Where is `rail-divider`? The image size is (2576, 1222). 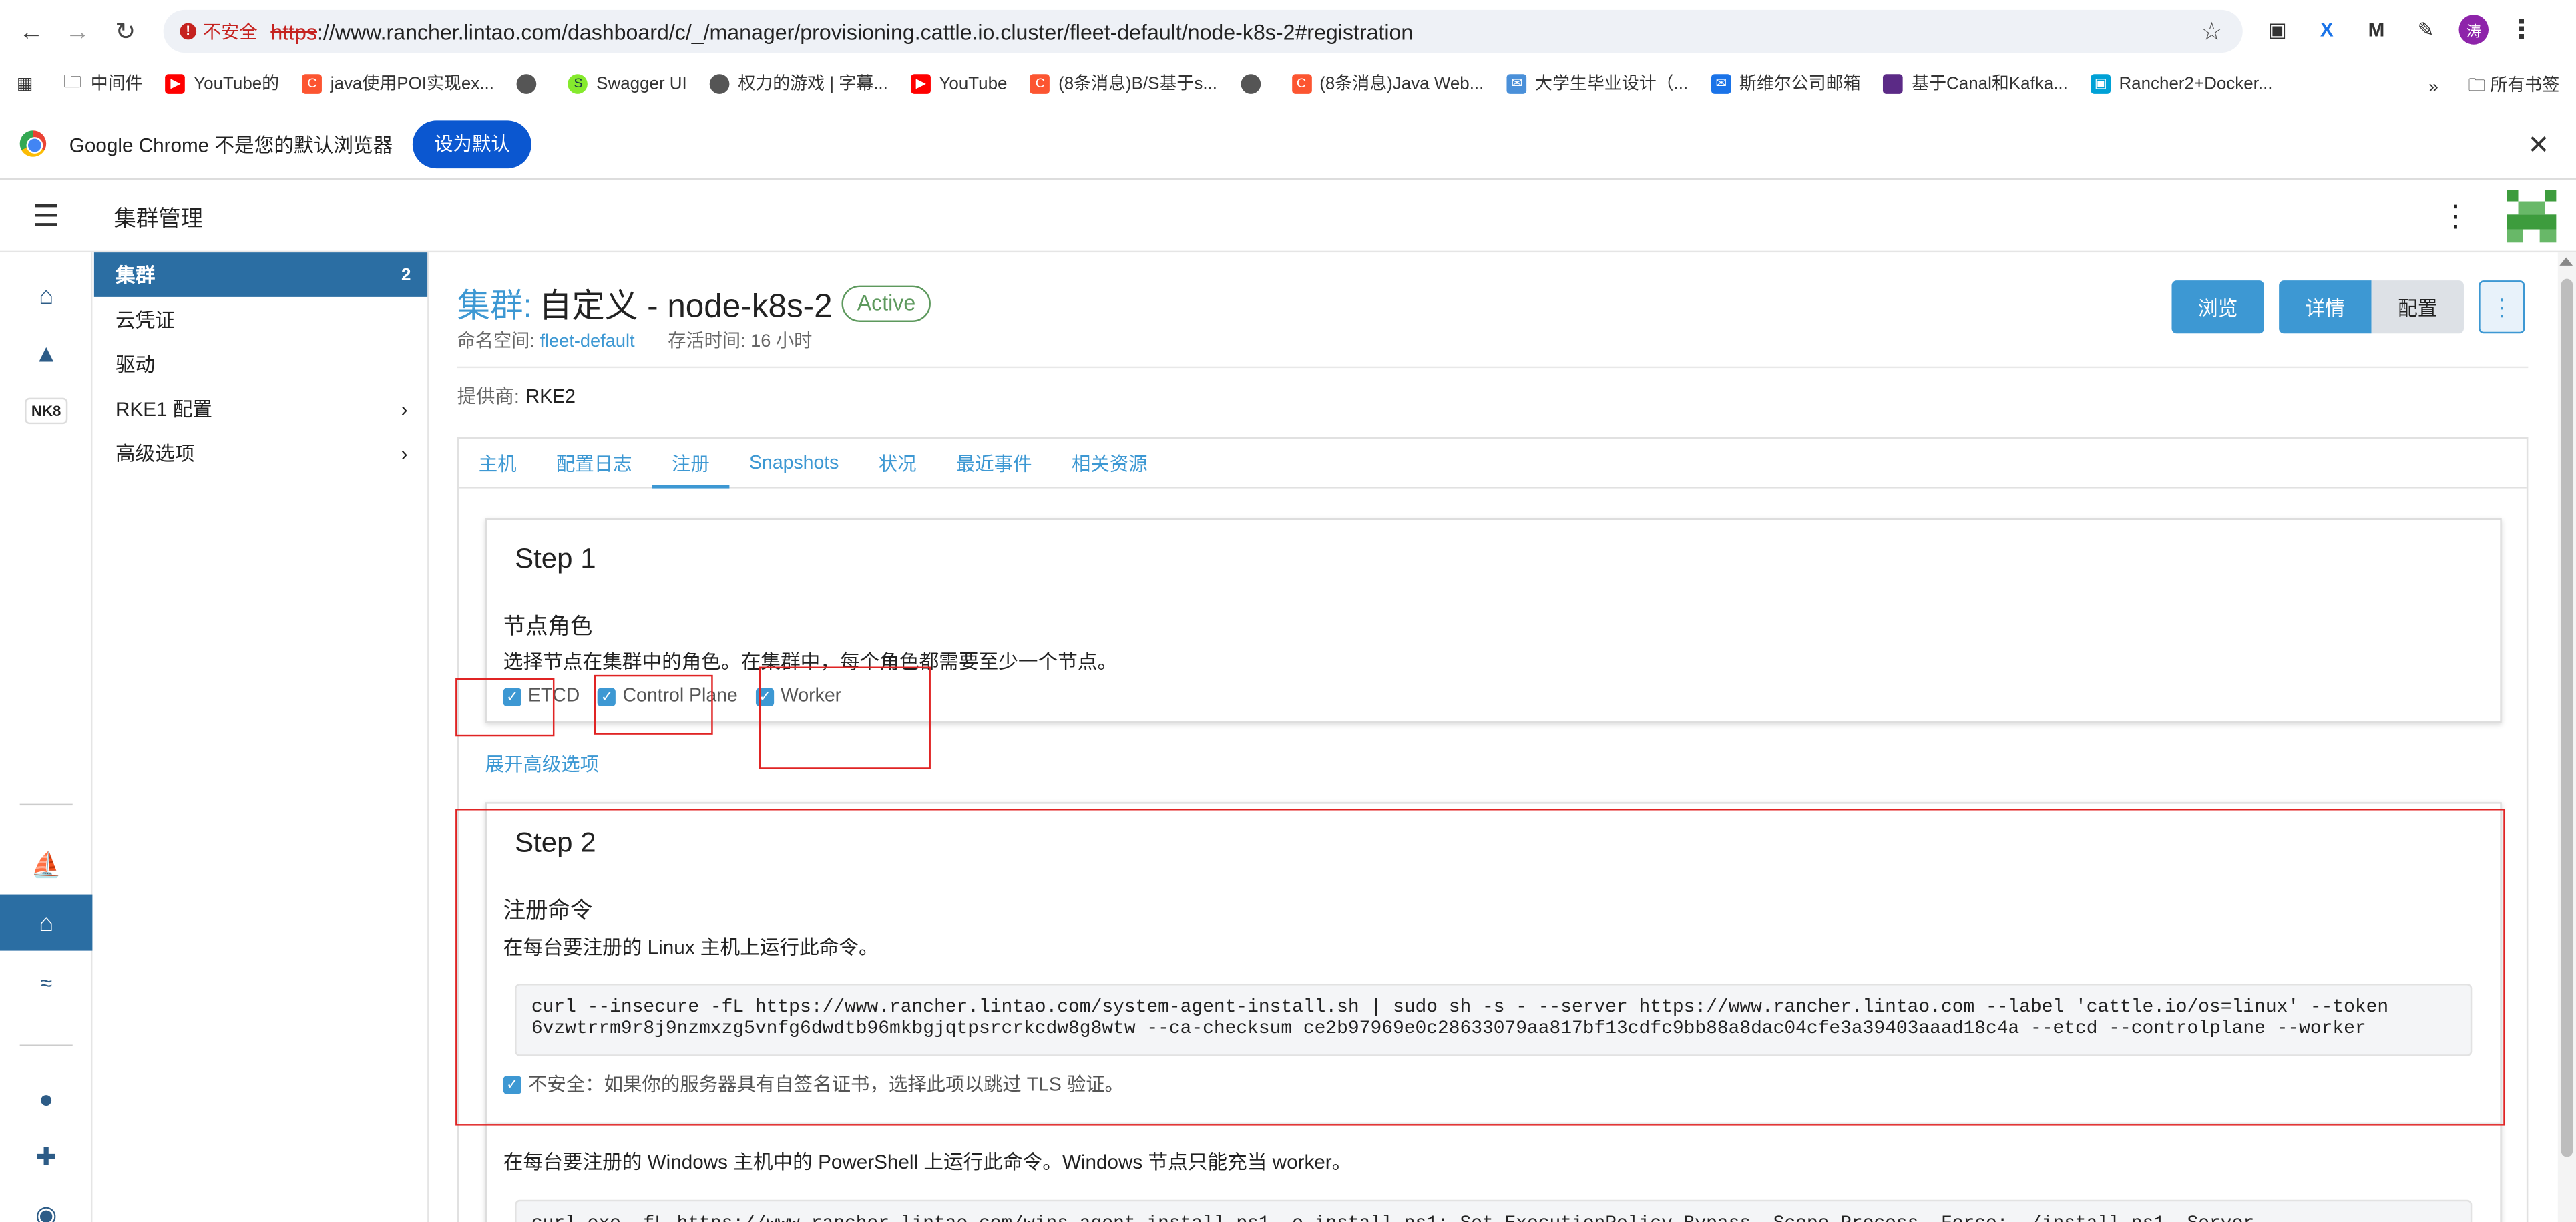
rail-divider is located at coordinates (46, 805).